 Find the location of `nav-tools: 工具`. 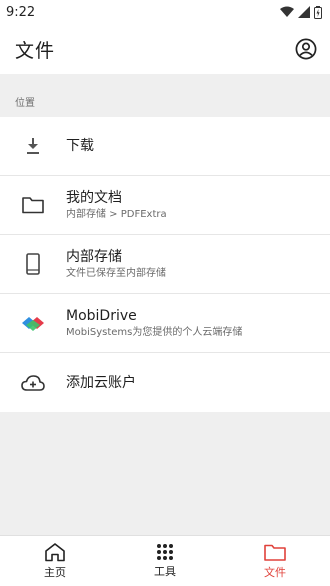

nav-tools: 工具 is located at coordinates (165, 561).